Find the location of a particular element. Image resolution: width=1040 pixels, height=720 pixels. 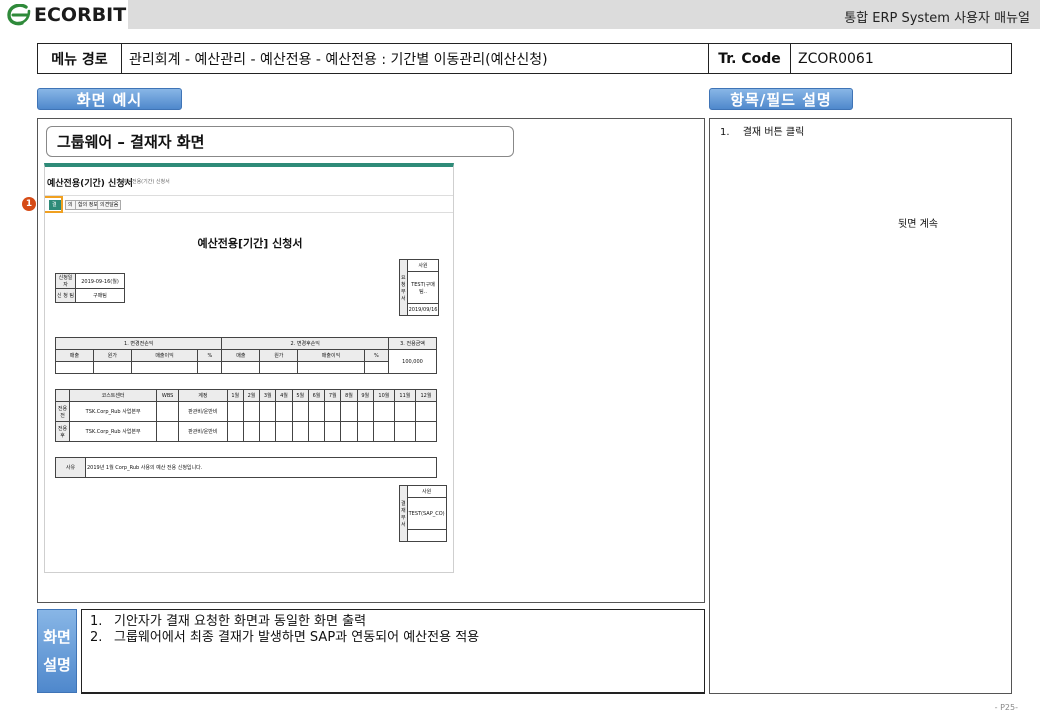

sign-bot-name: TEST(SAP_CO) is located at coordinates (426, 513).